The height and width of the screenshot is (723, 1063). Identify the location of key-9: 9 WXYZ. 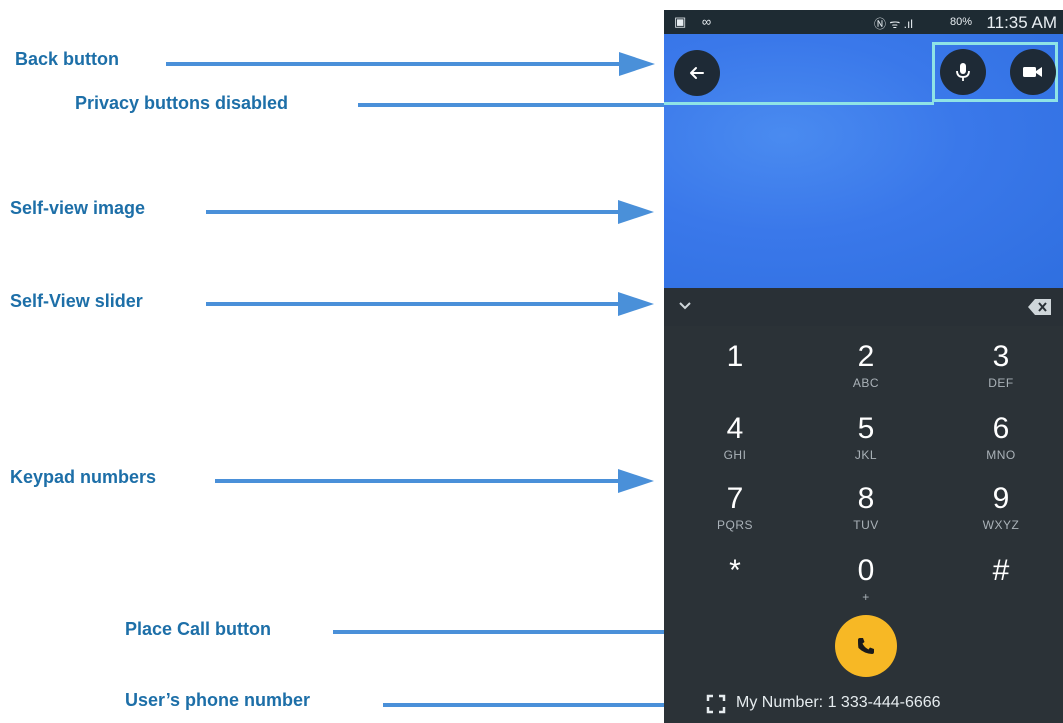
(999, 508).